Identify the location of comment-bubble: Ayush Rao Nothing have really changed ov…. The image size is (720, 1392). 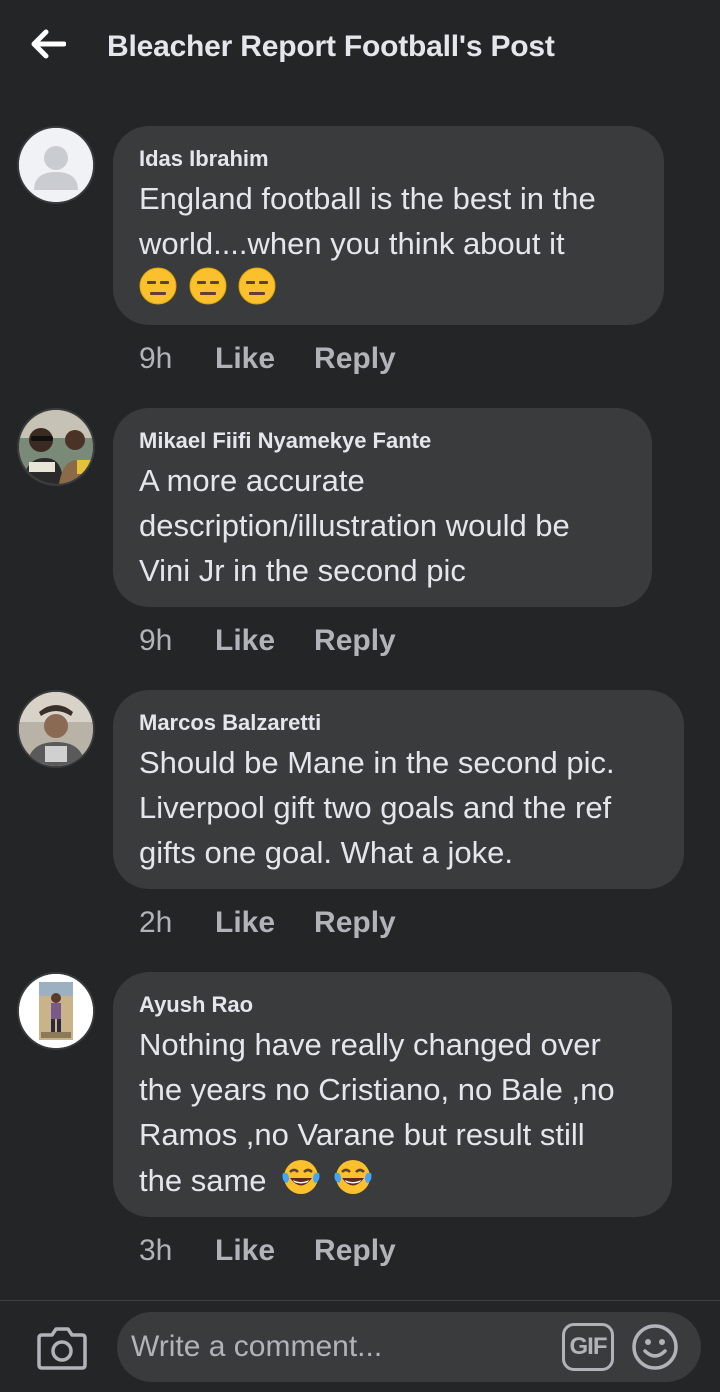
(392, 1094).